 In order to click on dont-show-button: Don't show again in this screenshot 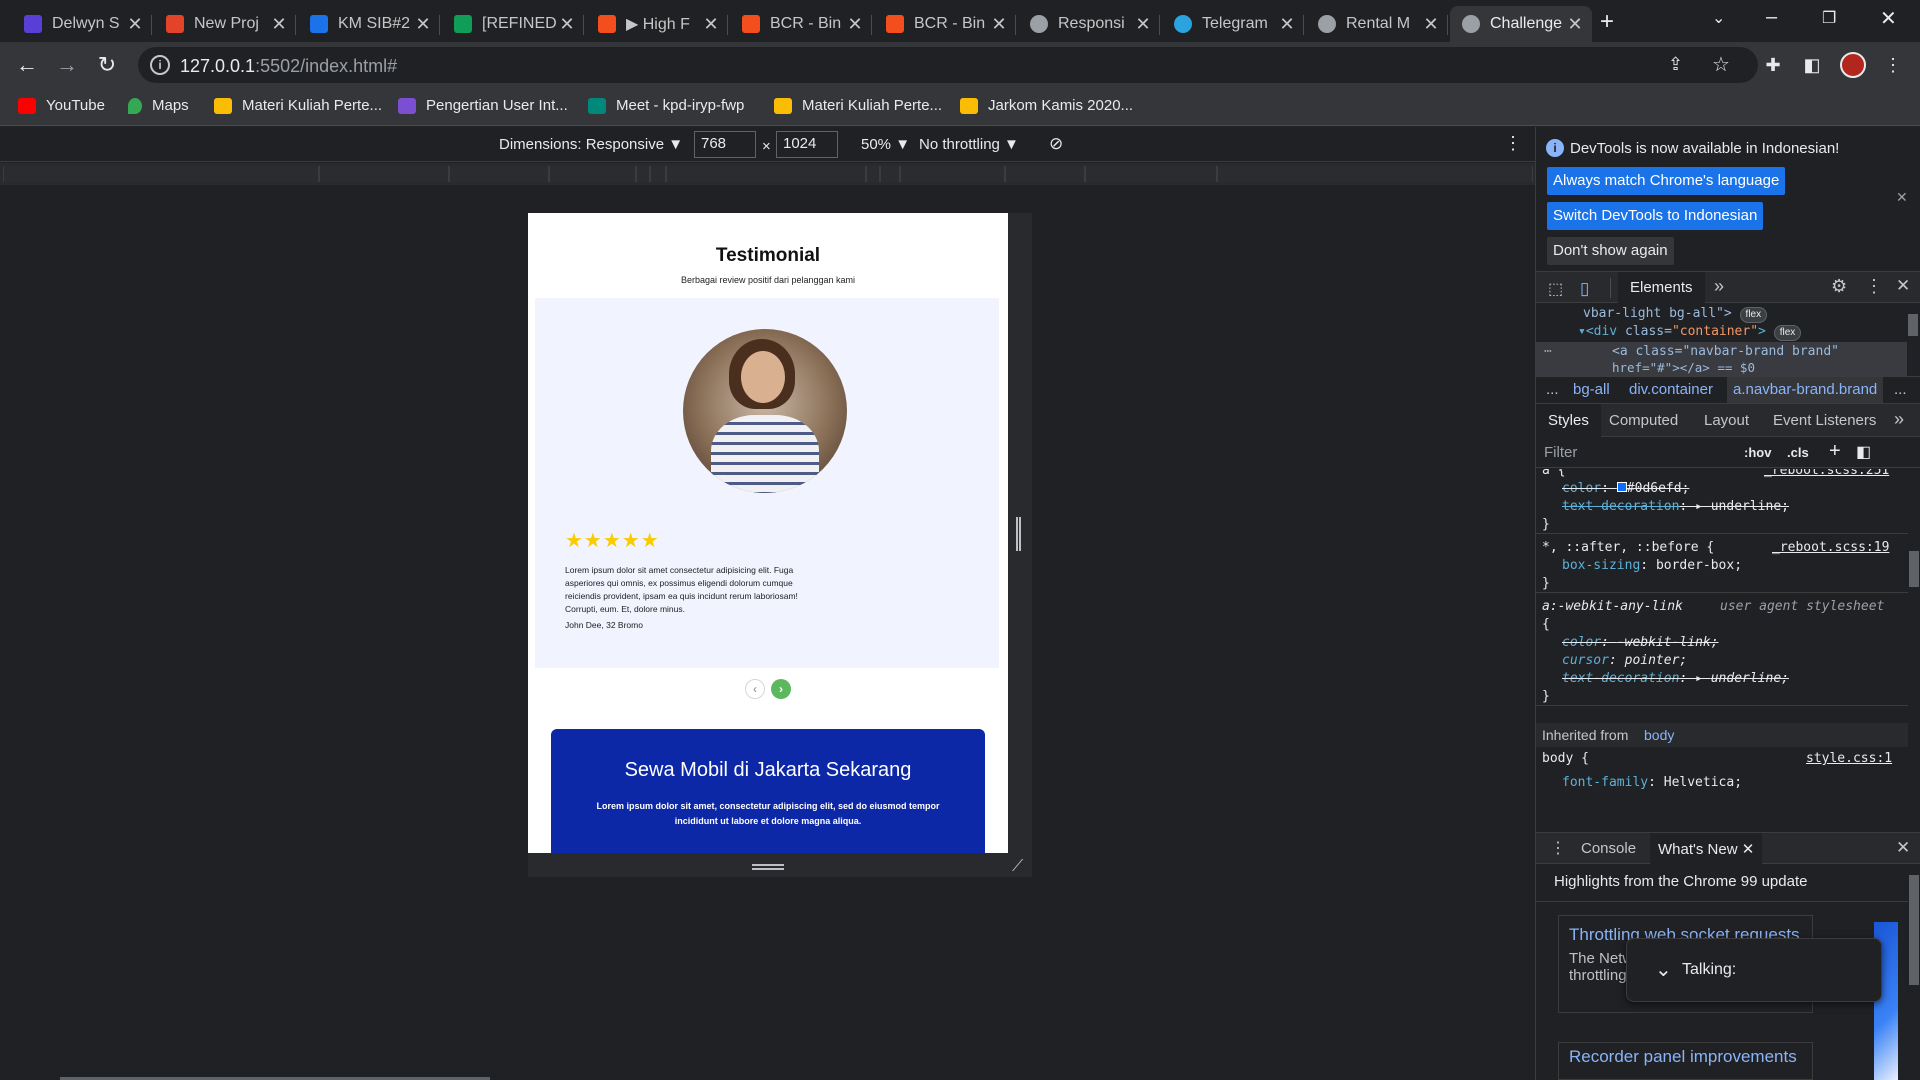, I will do `click(1610, 251)`.